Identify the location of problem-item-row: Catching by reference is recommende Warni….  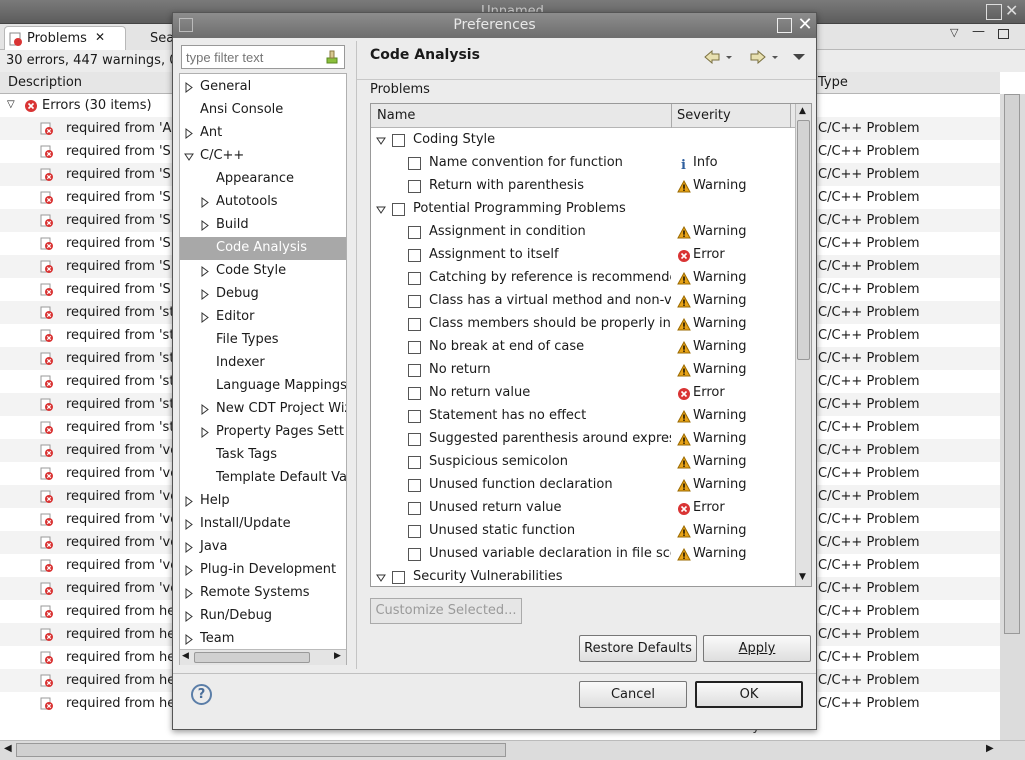
(583, 278).